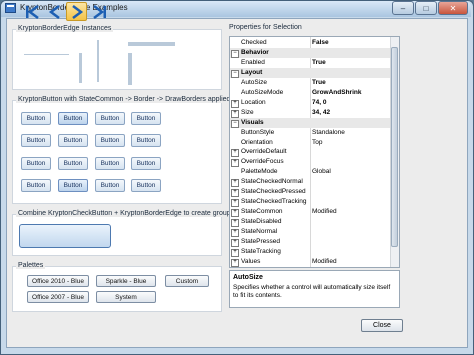  Describe the element at coordinates (261, 222) in the screenshot. I see `property-label: StateDisabled` at that location.